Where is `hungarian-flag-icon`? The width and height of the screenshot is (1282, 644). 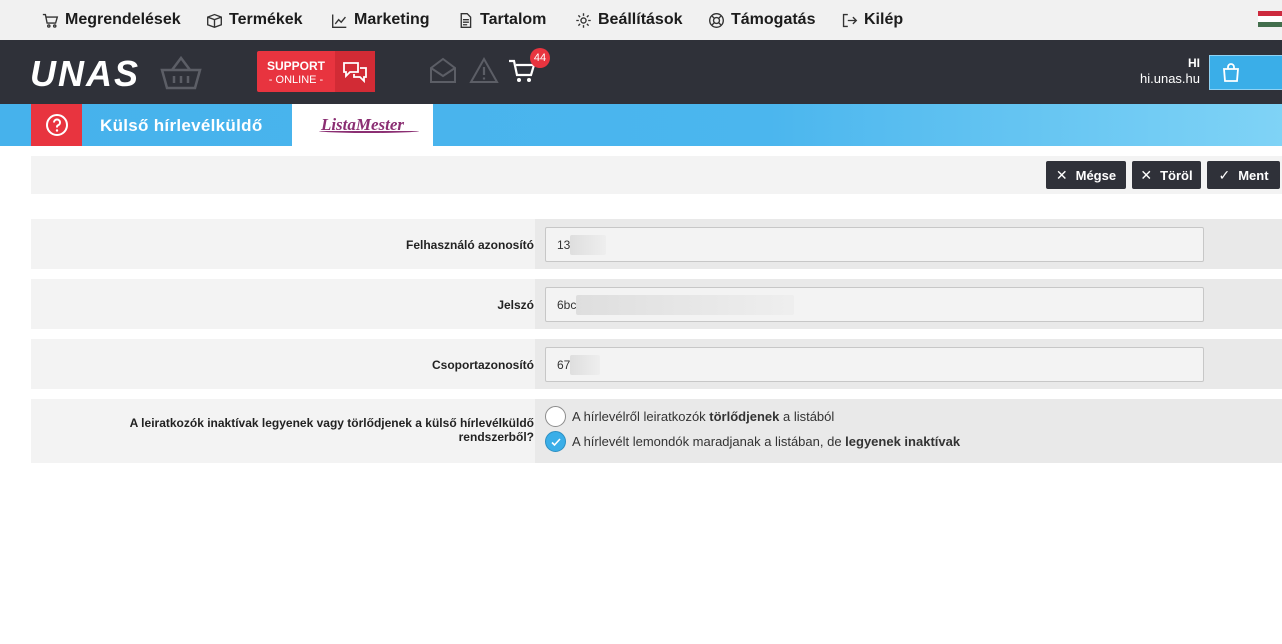 hungarian-flag-icon is located at coordinates (1270, 19).